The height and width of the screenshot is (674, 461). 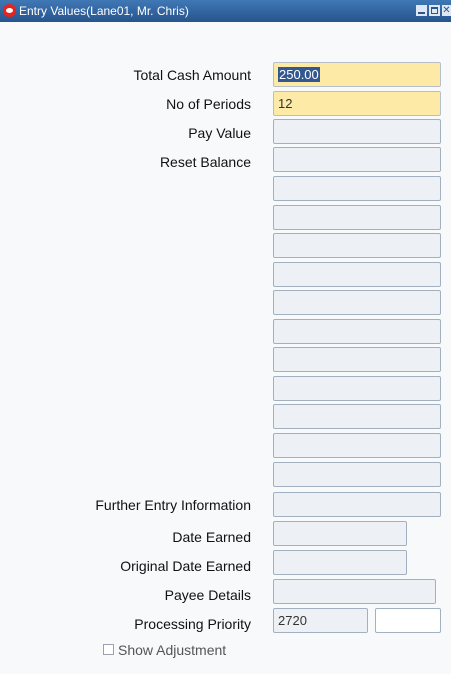 I want to click on processing-priority-field: 2720, so click(x=320, y=620).